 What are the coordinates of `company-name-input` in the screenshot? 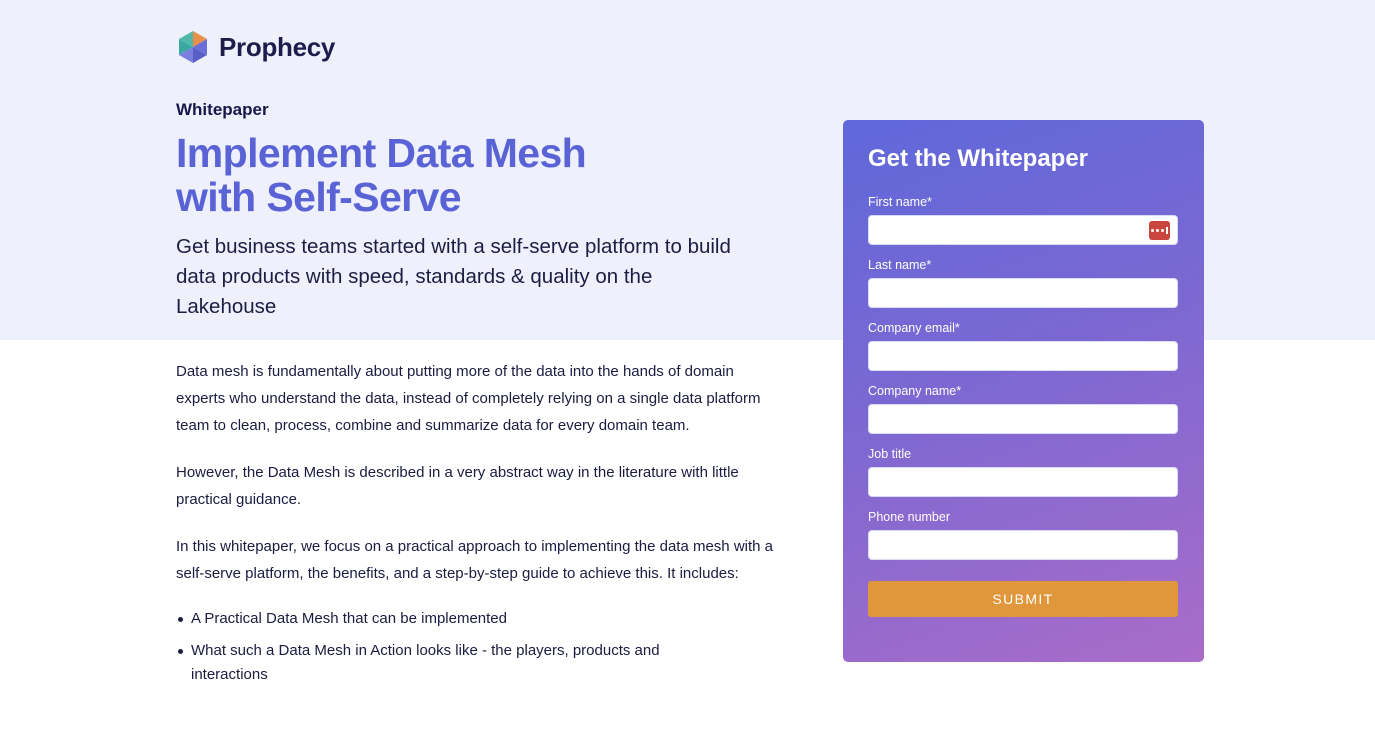 It's located at (1023, 419).